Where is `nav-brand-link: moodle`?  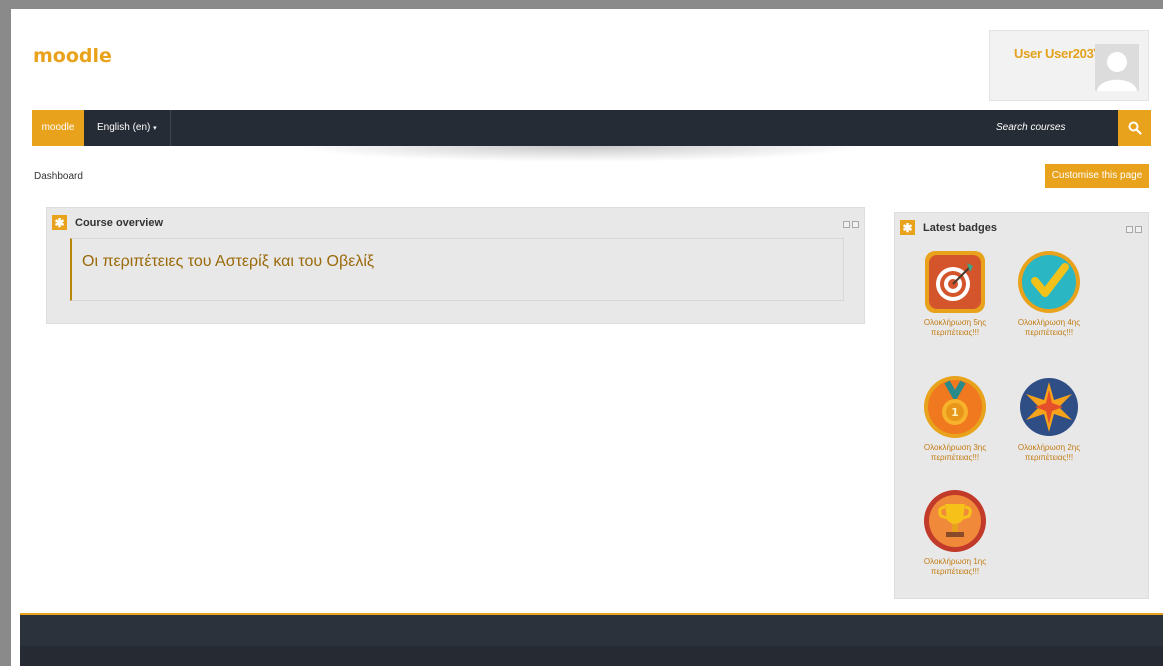 nav-brand-link: moodle is located at coordinates (58, 128).